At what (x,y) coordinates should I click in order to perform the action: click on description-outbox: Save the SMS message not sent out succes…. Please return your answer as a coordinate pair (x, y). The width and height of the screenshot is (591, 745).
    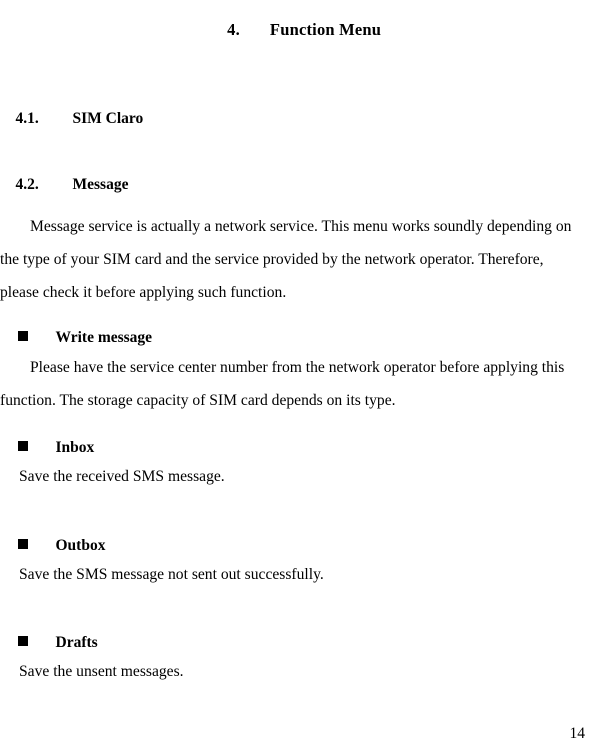
    Looking at the image, I should click on (171, 574).